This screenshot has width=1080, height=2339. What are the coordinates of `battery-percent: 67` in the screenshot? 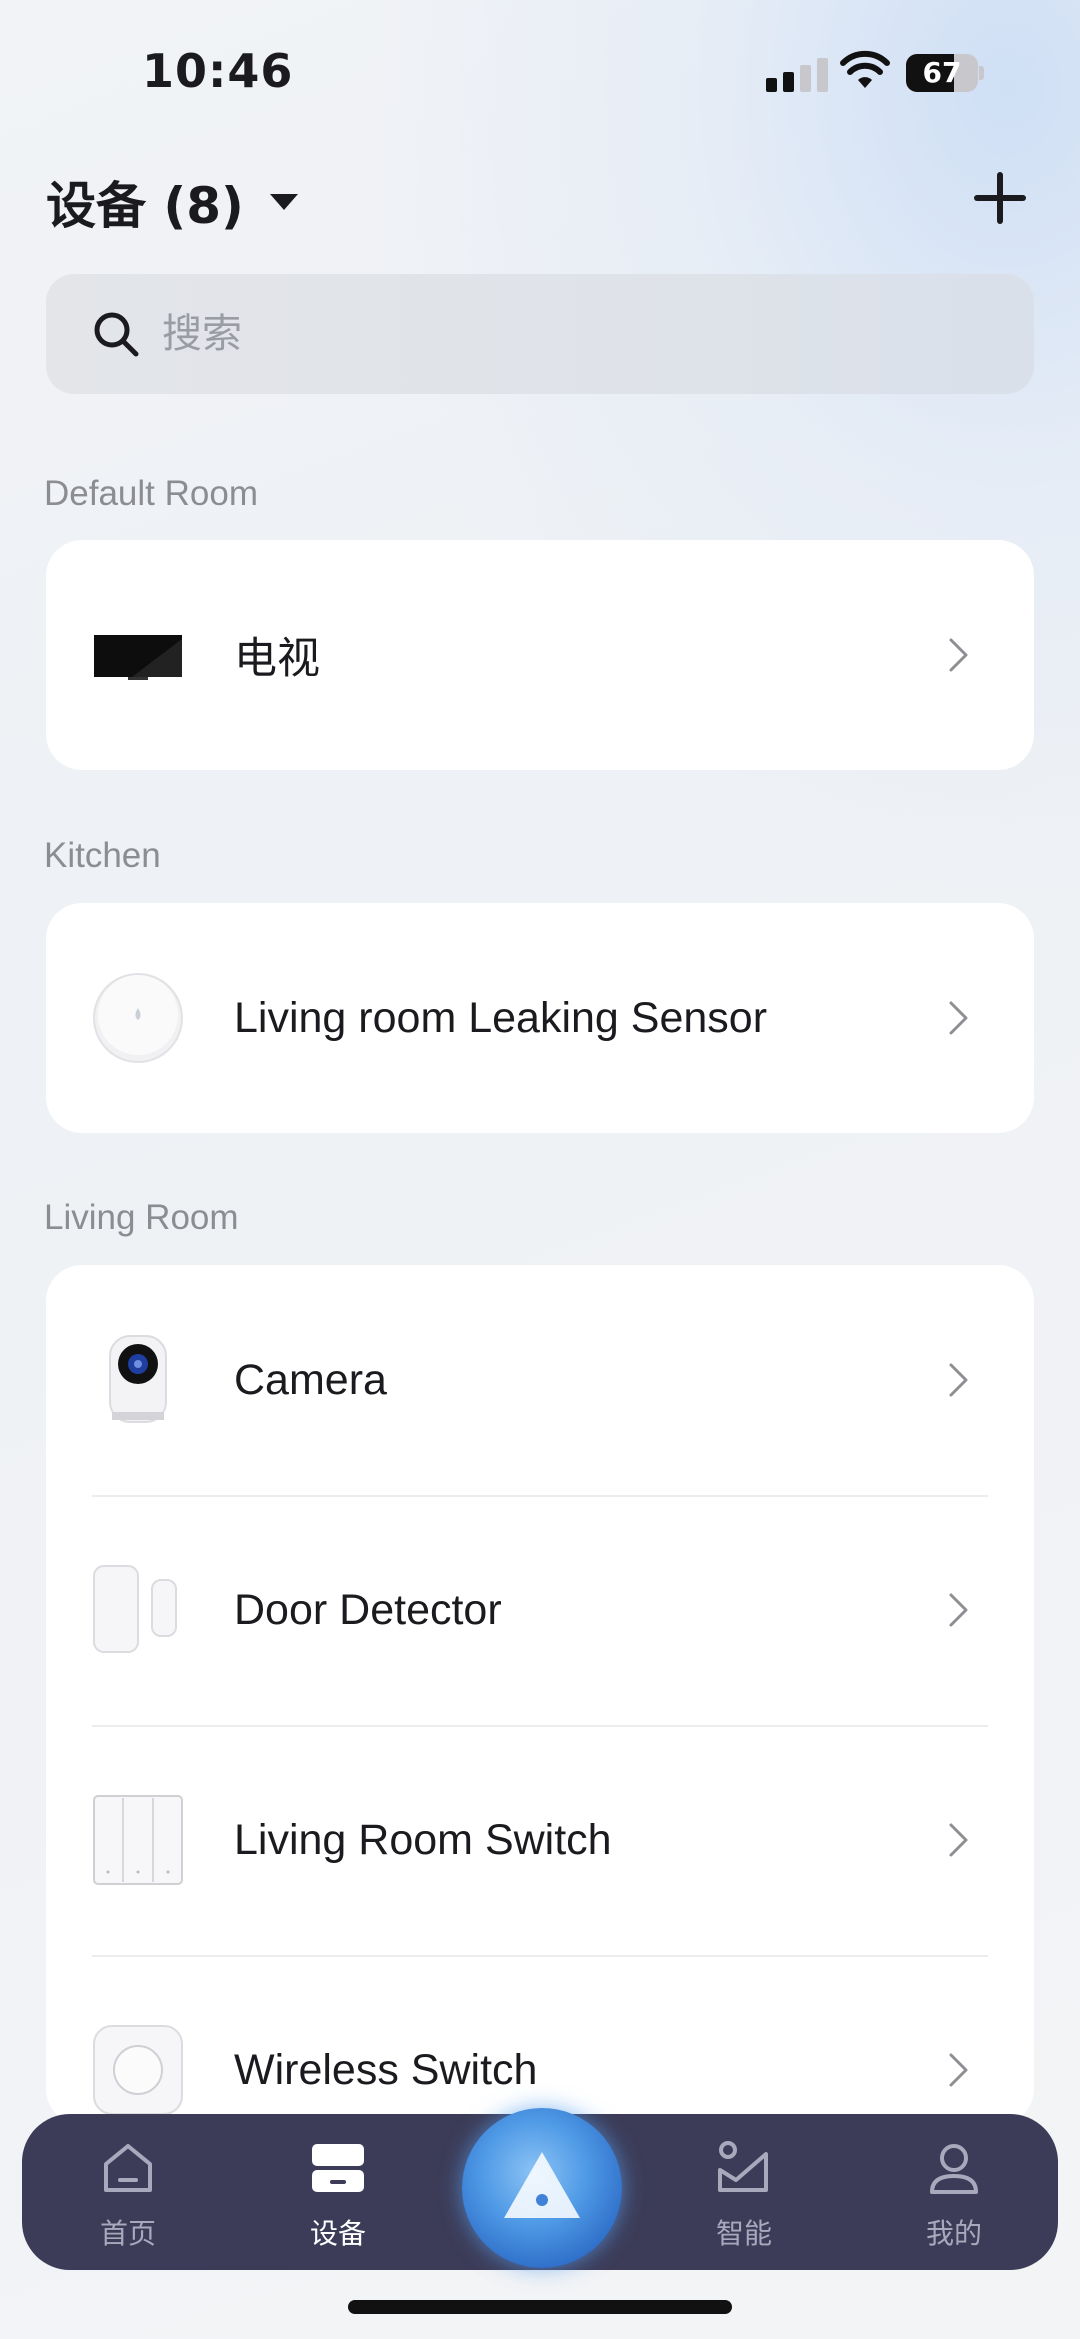 It's located at (942, 72).